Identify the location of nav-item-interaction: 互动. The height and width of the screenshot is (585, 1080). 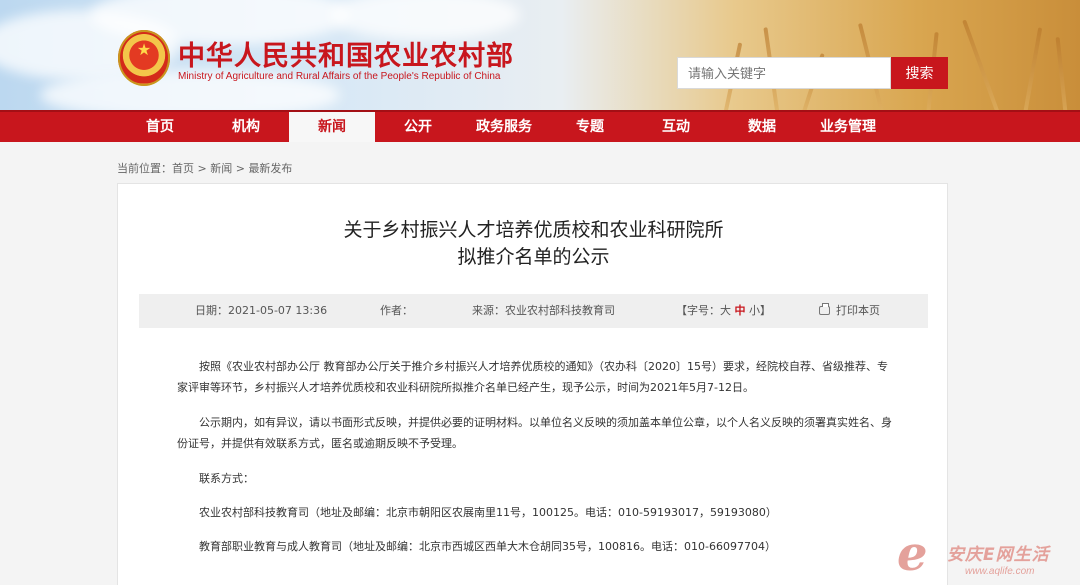
(676, 127).